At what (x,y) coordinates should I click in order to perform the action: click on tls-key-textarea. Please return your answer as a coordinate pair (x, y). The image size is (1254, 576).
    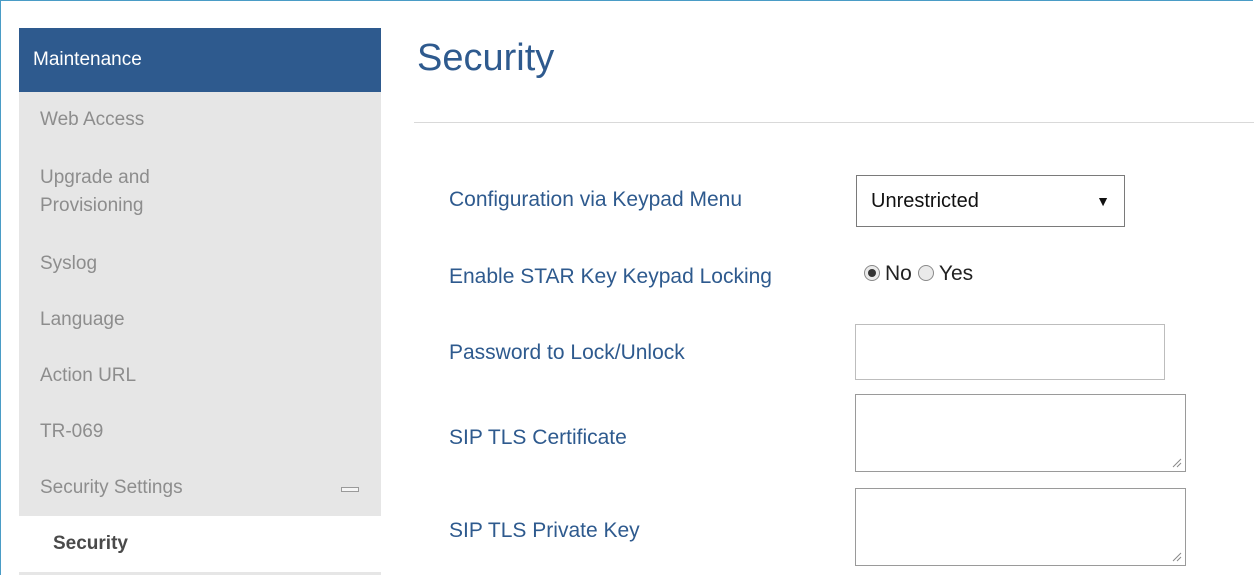
    Looking at the image, I should click on (1020, 527).